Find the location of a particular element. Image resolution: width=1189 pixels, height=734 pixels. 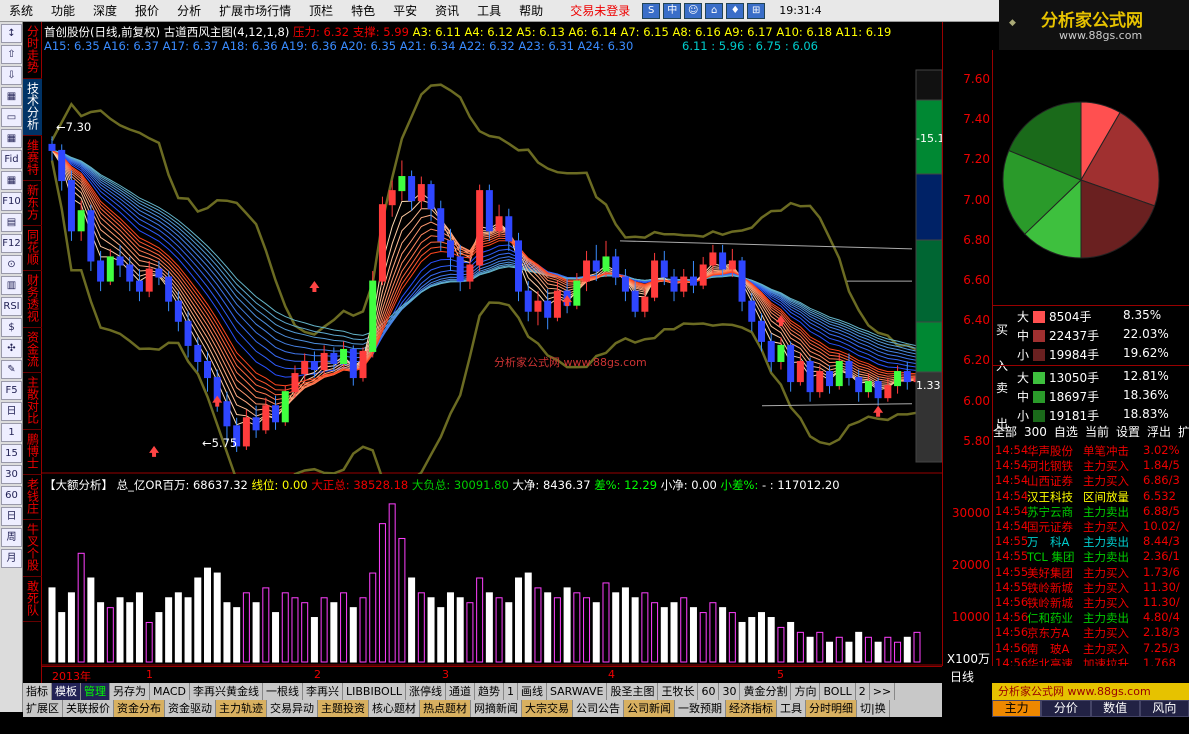

sys-icon-4: ♦ is located at coordinates (735, 10).